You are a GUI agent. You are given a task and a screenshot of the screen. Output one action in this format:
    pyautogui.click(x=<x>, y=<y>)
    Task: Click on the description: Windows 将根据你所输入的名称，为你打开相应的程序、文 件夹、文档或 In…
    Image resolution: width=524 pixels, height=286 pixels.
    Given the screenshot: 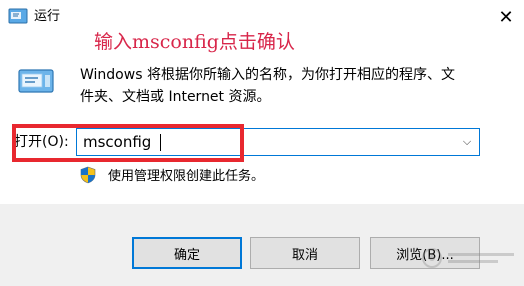 What is the action you would take?
    pyautogui.click(x=290, y=86)
    